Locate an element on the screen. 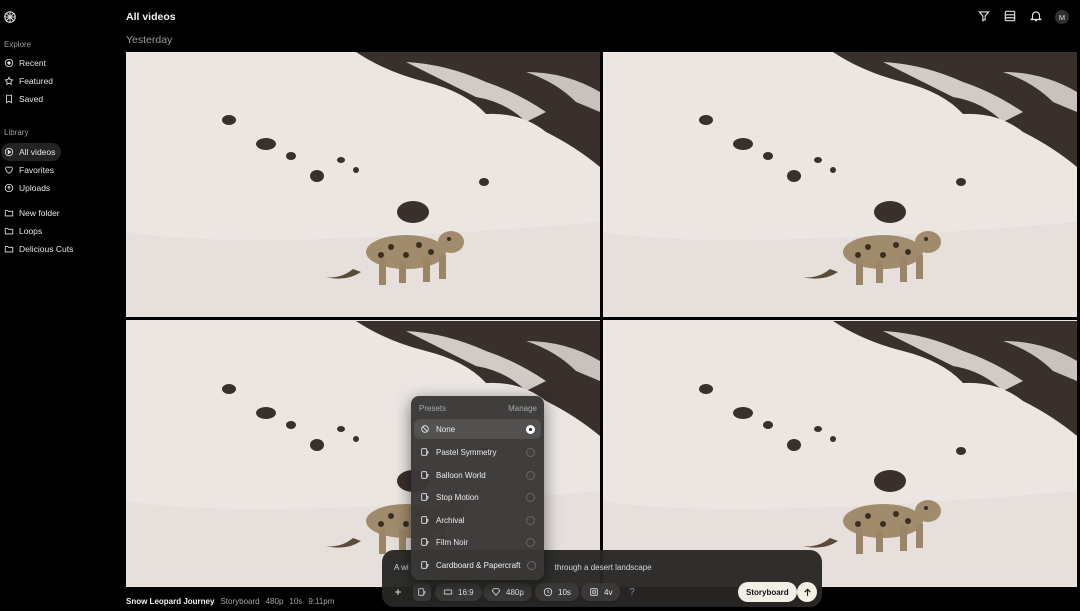 This screenshot has width=1080, height=611. sidebar-item-delicious-cuts: Delicious Cuts is located at coordinates (40, 249).